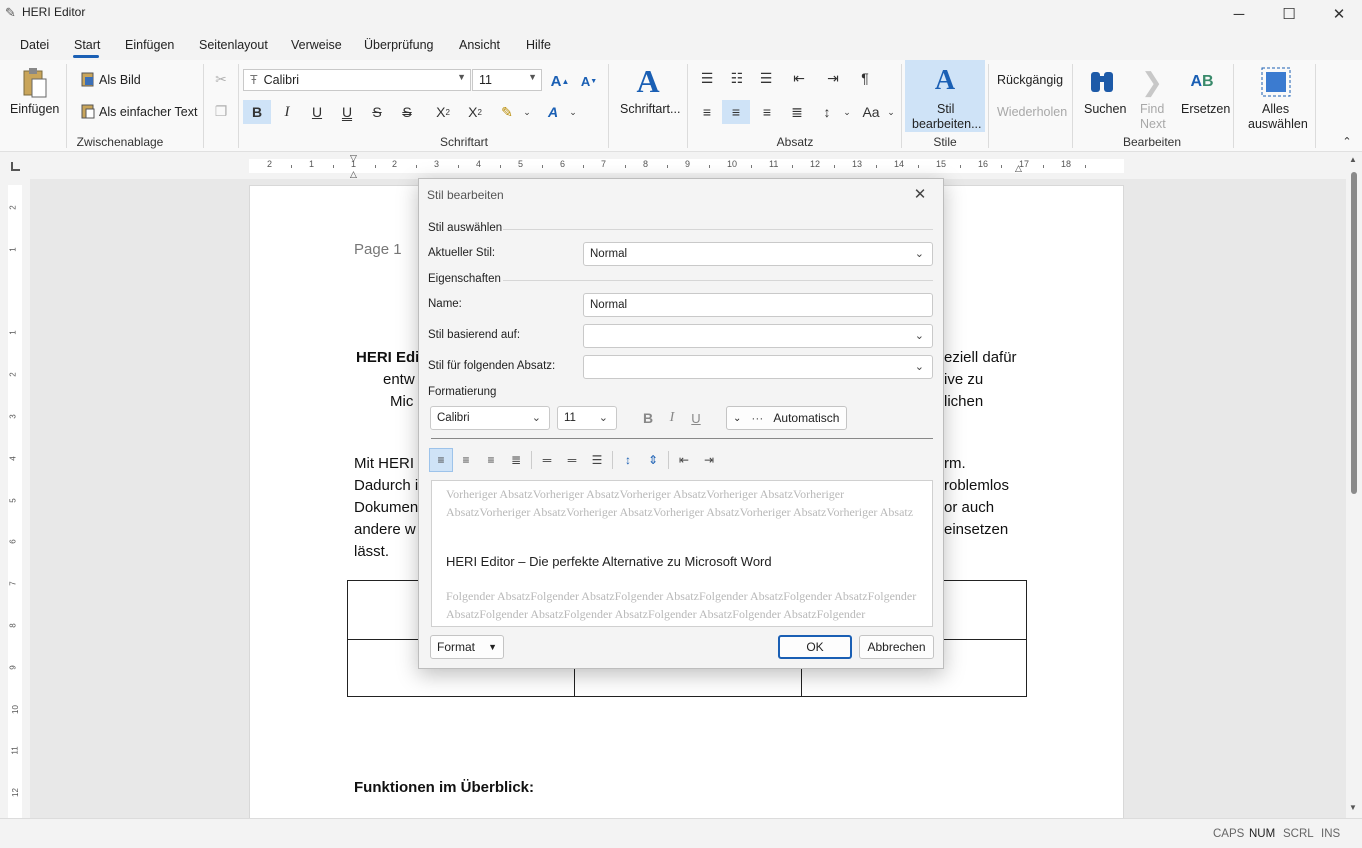 The image size is (1362, 848). What do you see at coordinates (490, 418) in the screenshot?
I see `dialog-font-select: Calibri ⌄` at bounding box center [490, 418].